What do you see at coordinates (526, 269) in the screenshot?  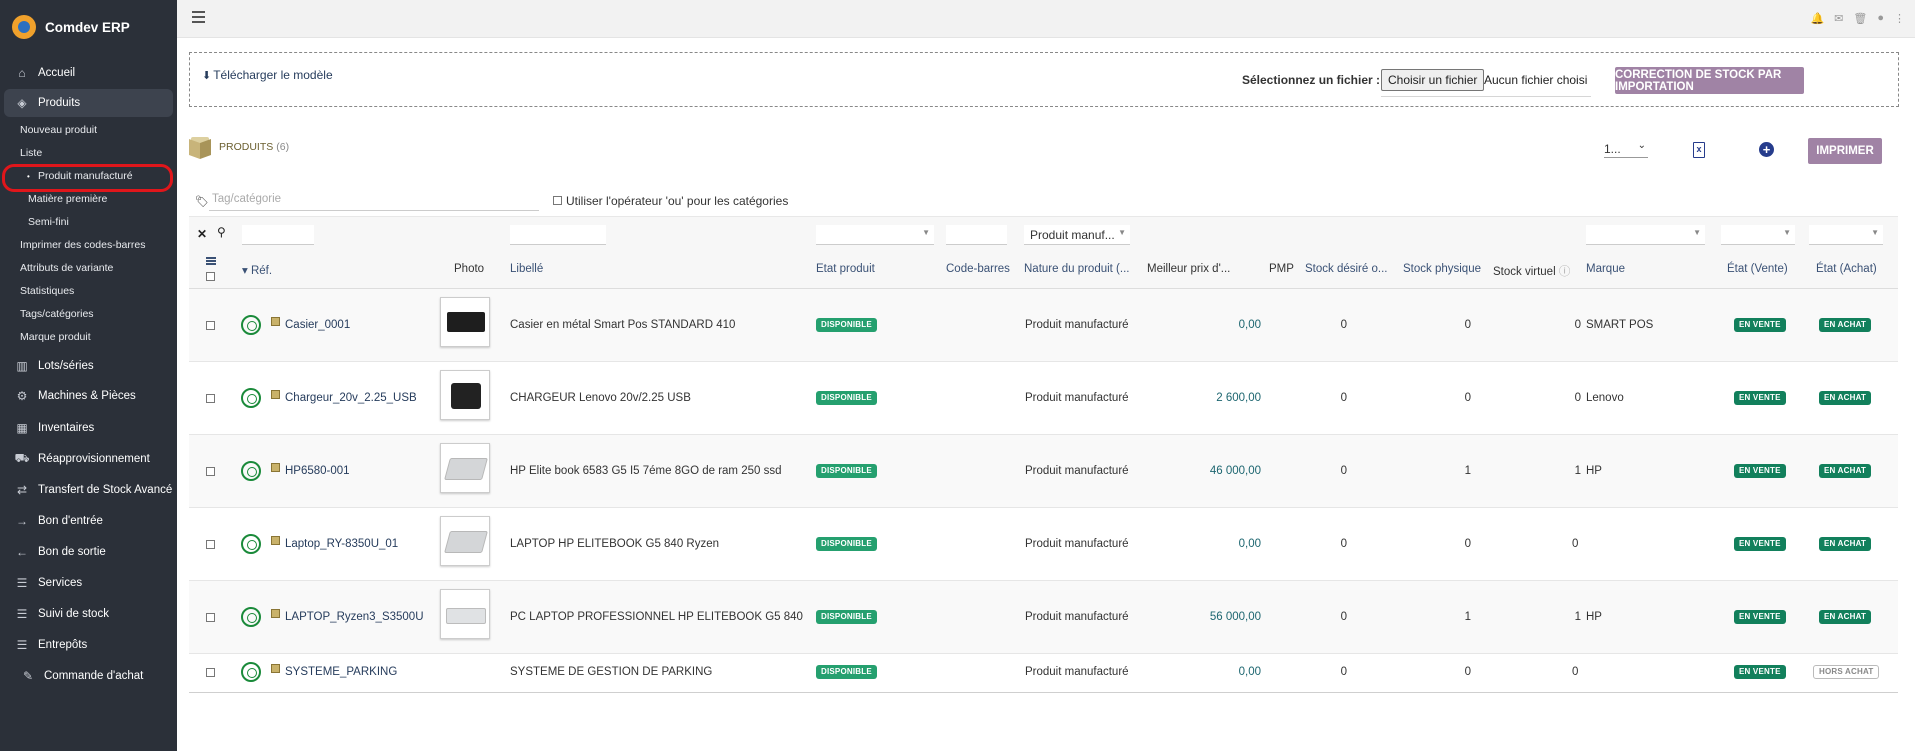 I see `col-libelle: Libellé` at bounding box center [526, 269].